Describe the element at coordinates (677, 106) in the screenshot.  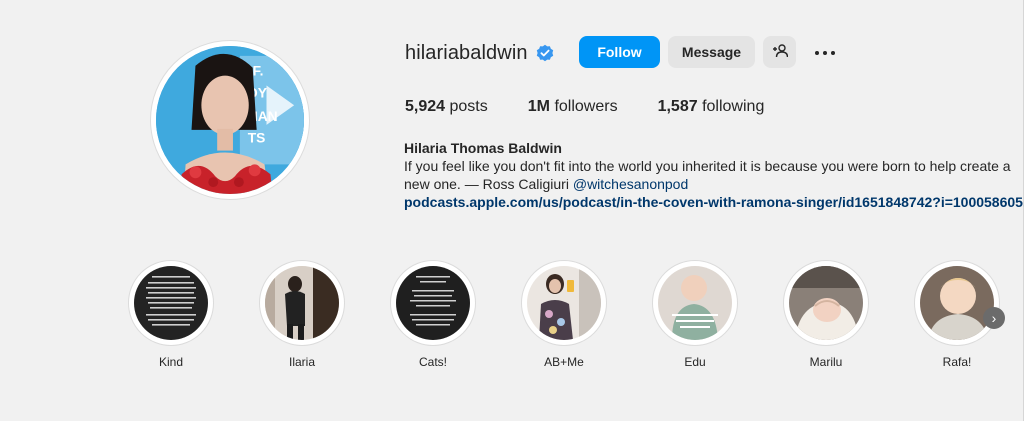
I see `following-count: 1,587` at that location.